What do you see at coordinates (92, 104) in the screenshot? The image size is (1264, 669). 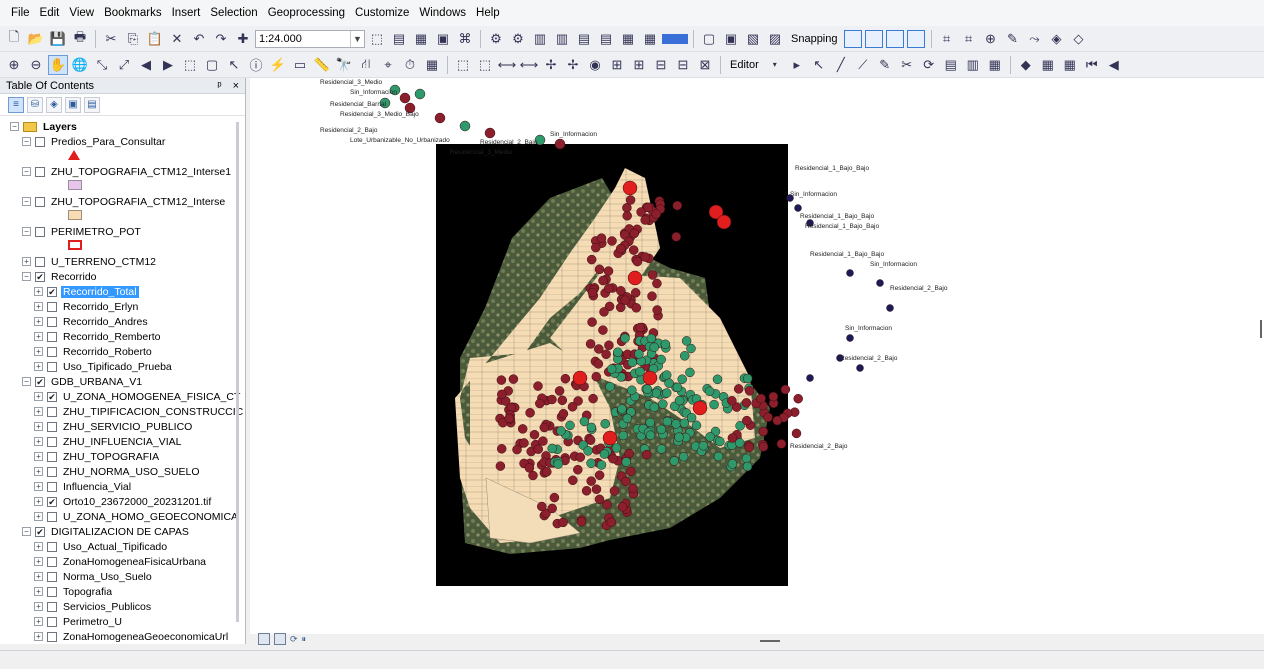 I see `options-icon: ▤` at bounding box center [92, 104].